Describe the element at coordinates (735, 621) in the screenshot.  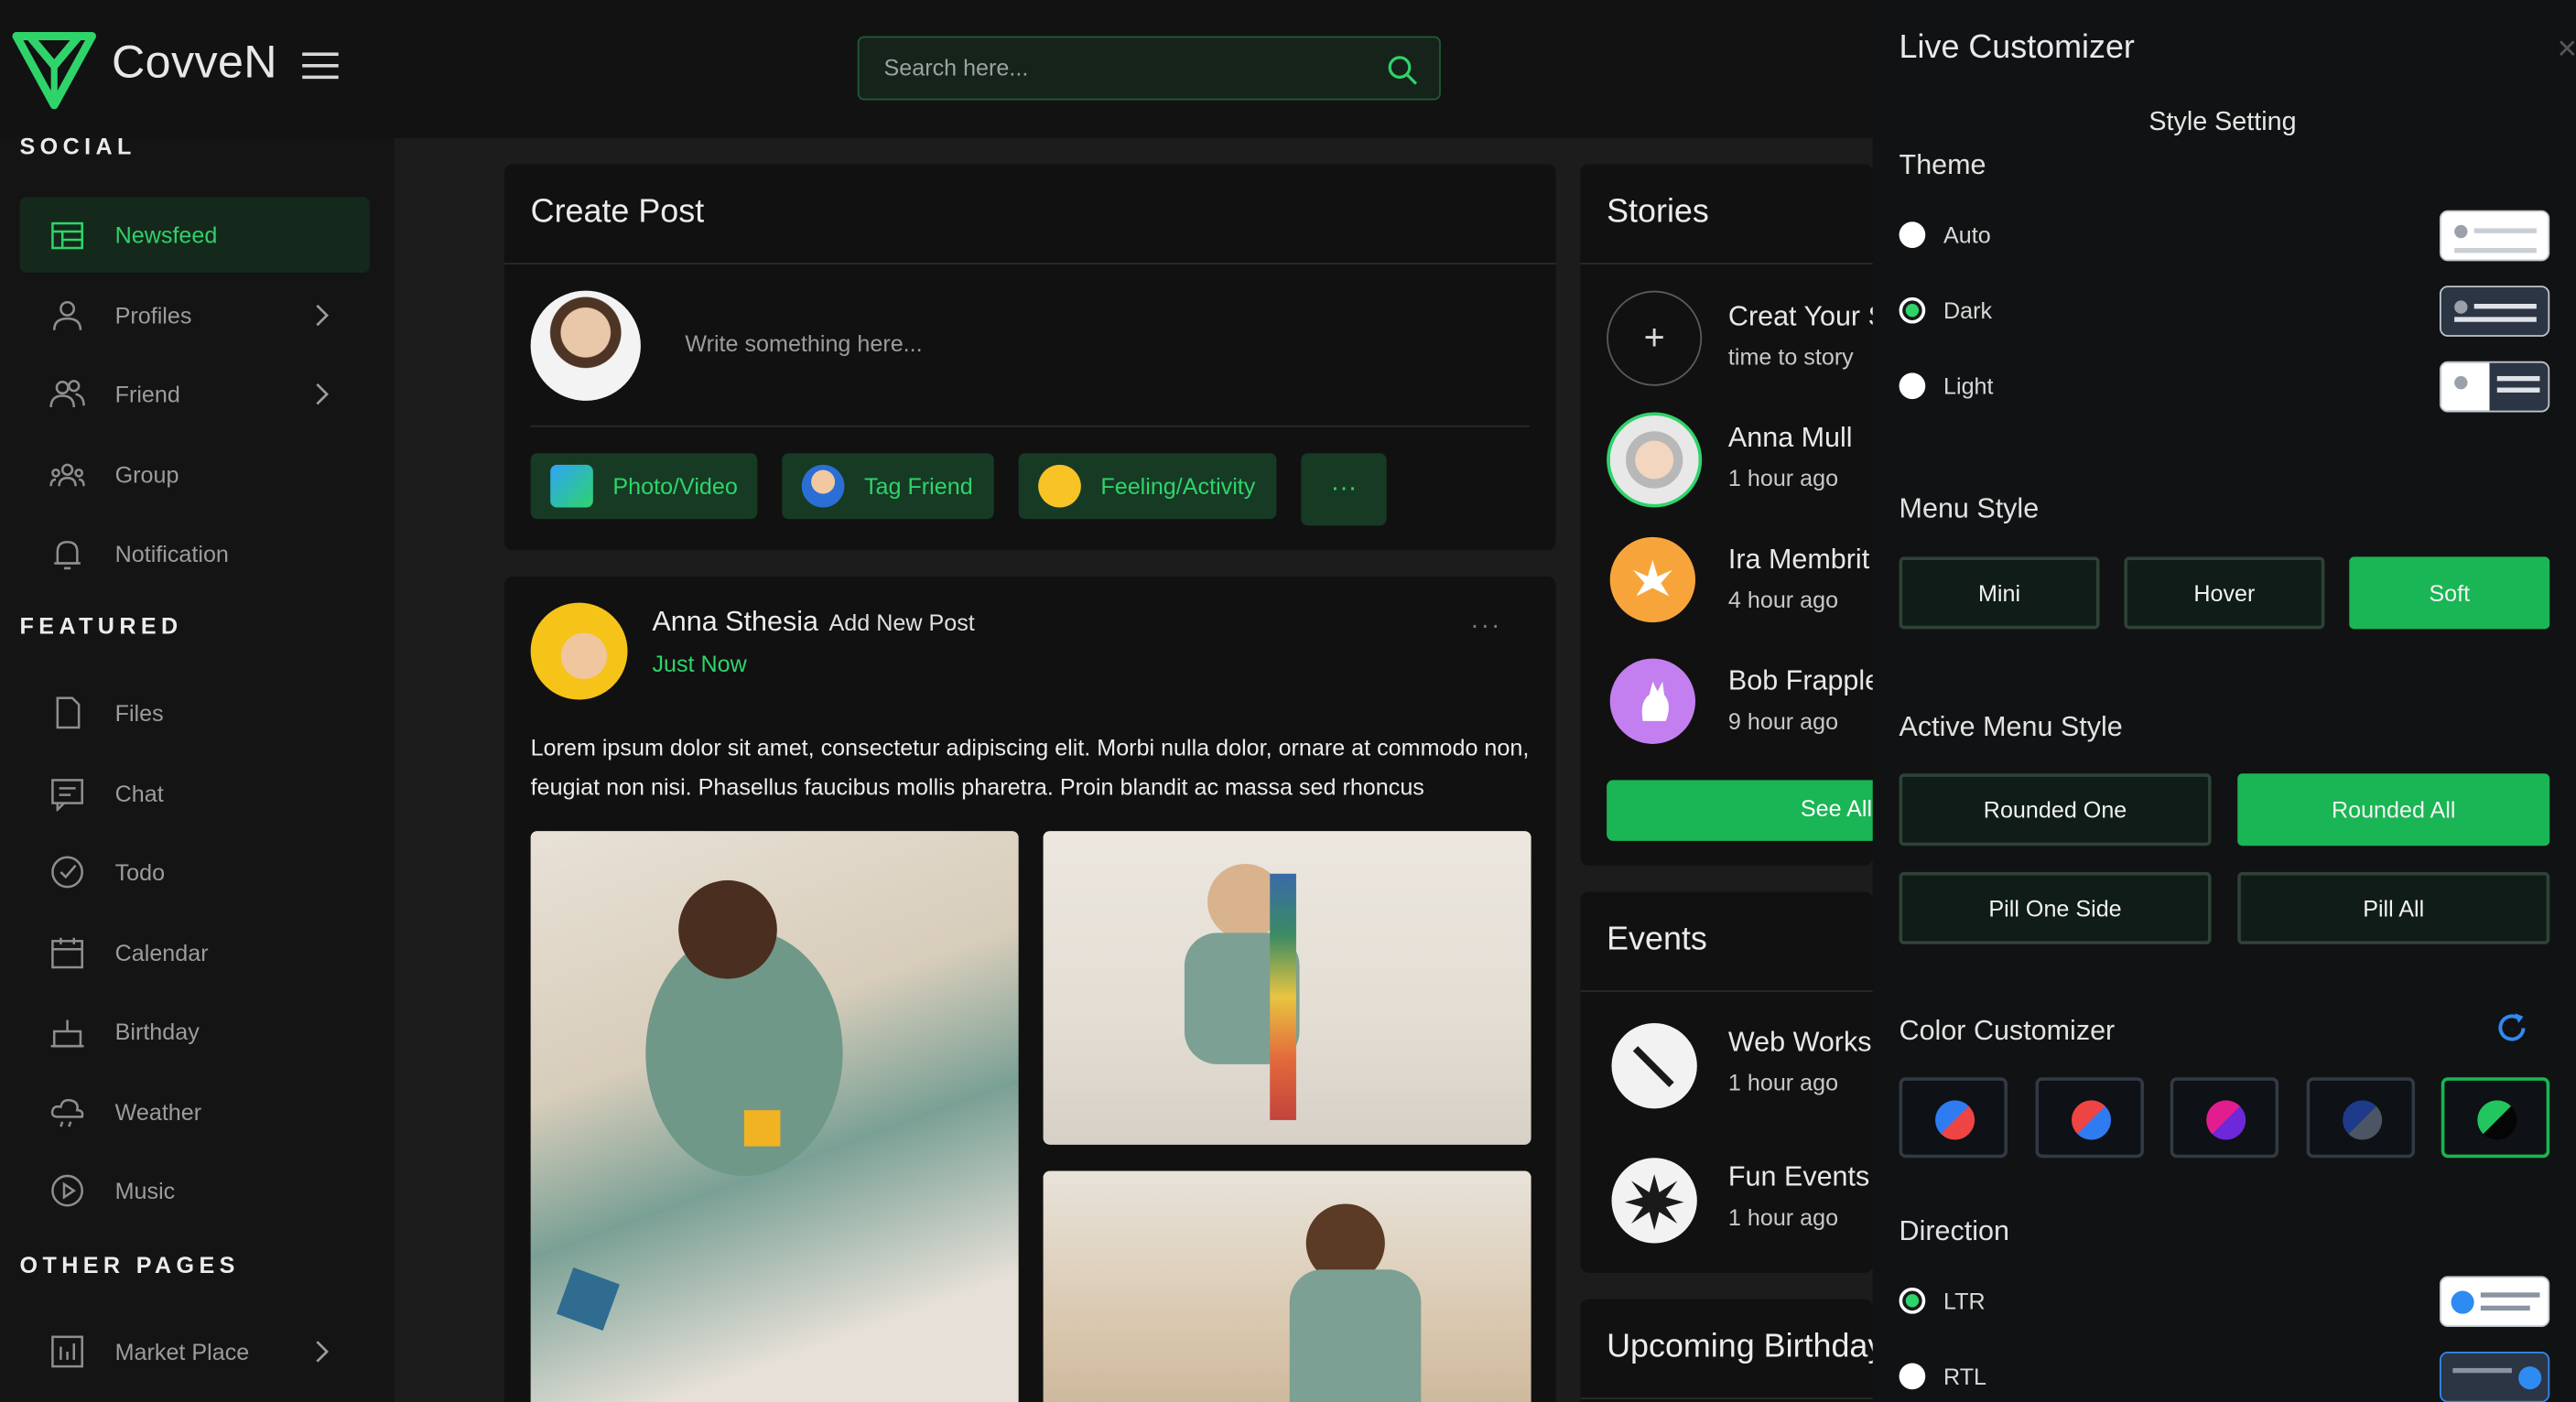
I see `post-author: Anna Sthesia` at that location.